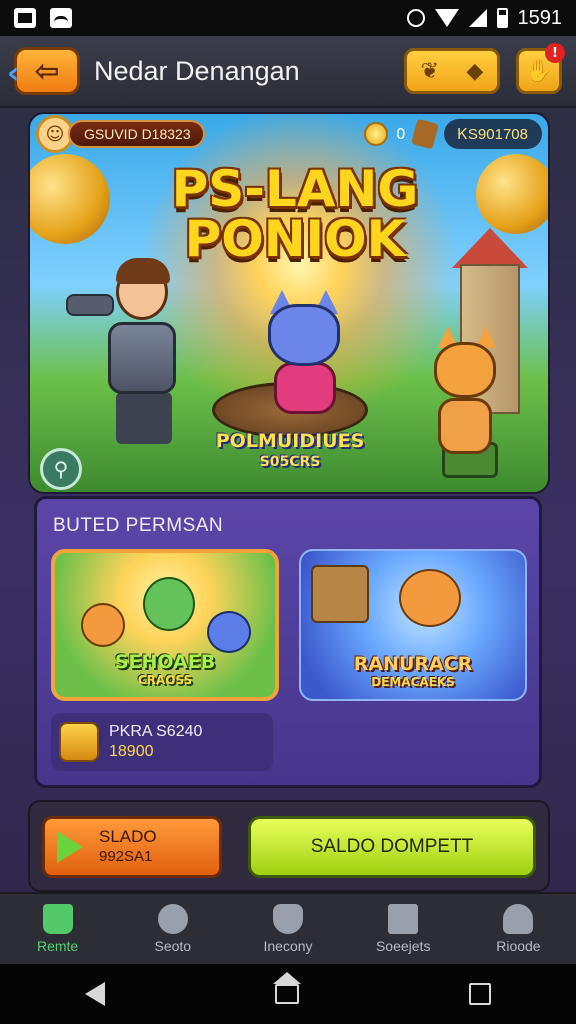 The width and height of the screenshot is (576, 1024). Describe the element at coordinates (162, 742) in the screenshot. I see `prize-item: PKRA S6240 18900` at that location.